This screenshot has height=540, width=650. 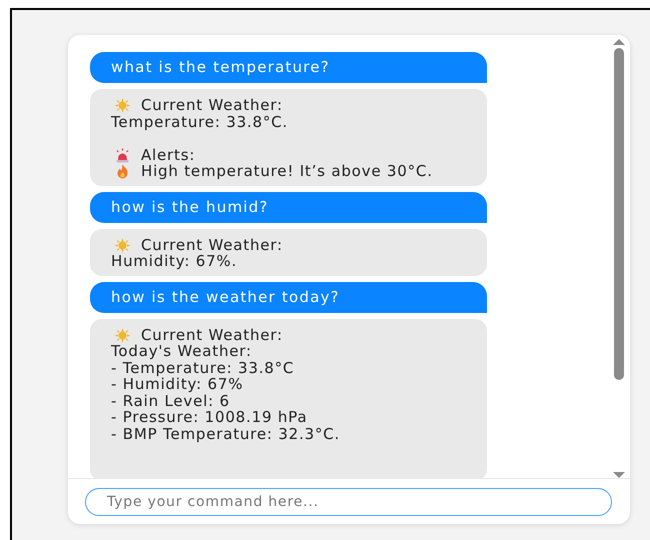 I want to click on message-text: Today's Weather:, so click(x=181, y=351).